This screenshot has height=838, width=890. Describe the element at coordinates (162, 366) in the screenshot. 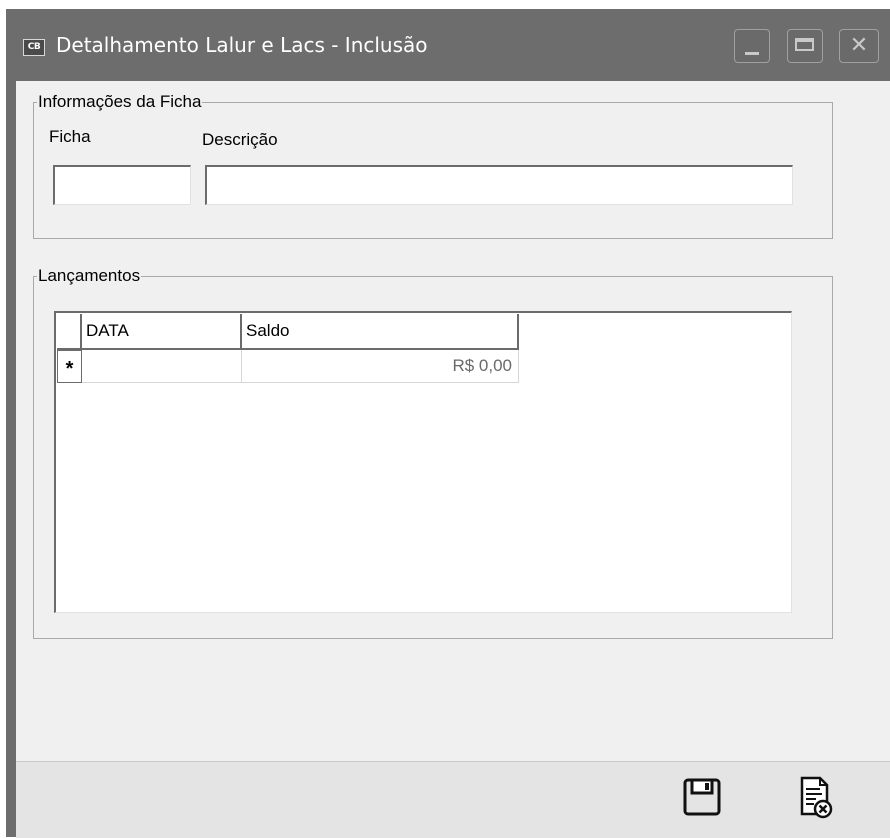

I see `cell-data` at that location.